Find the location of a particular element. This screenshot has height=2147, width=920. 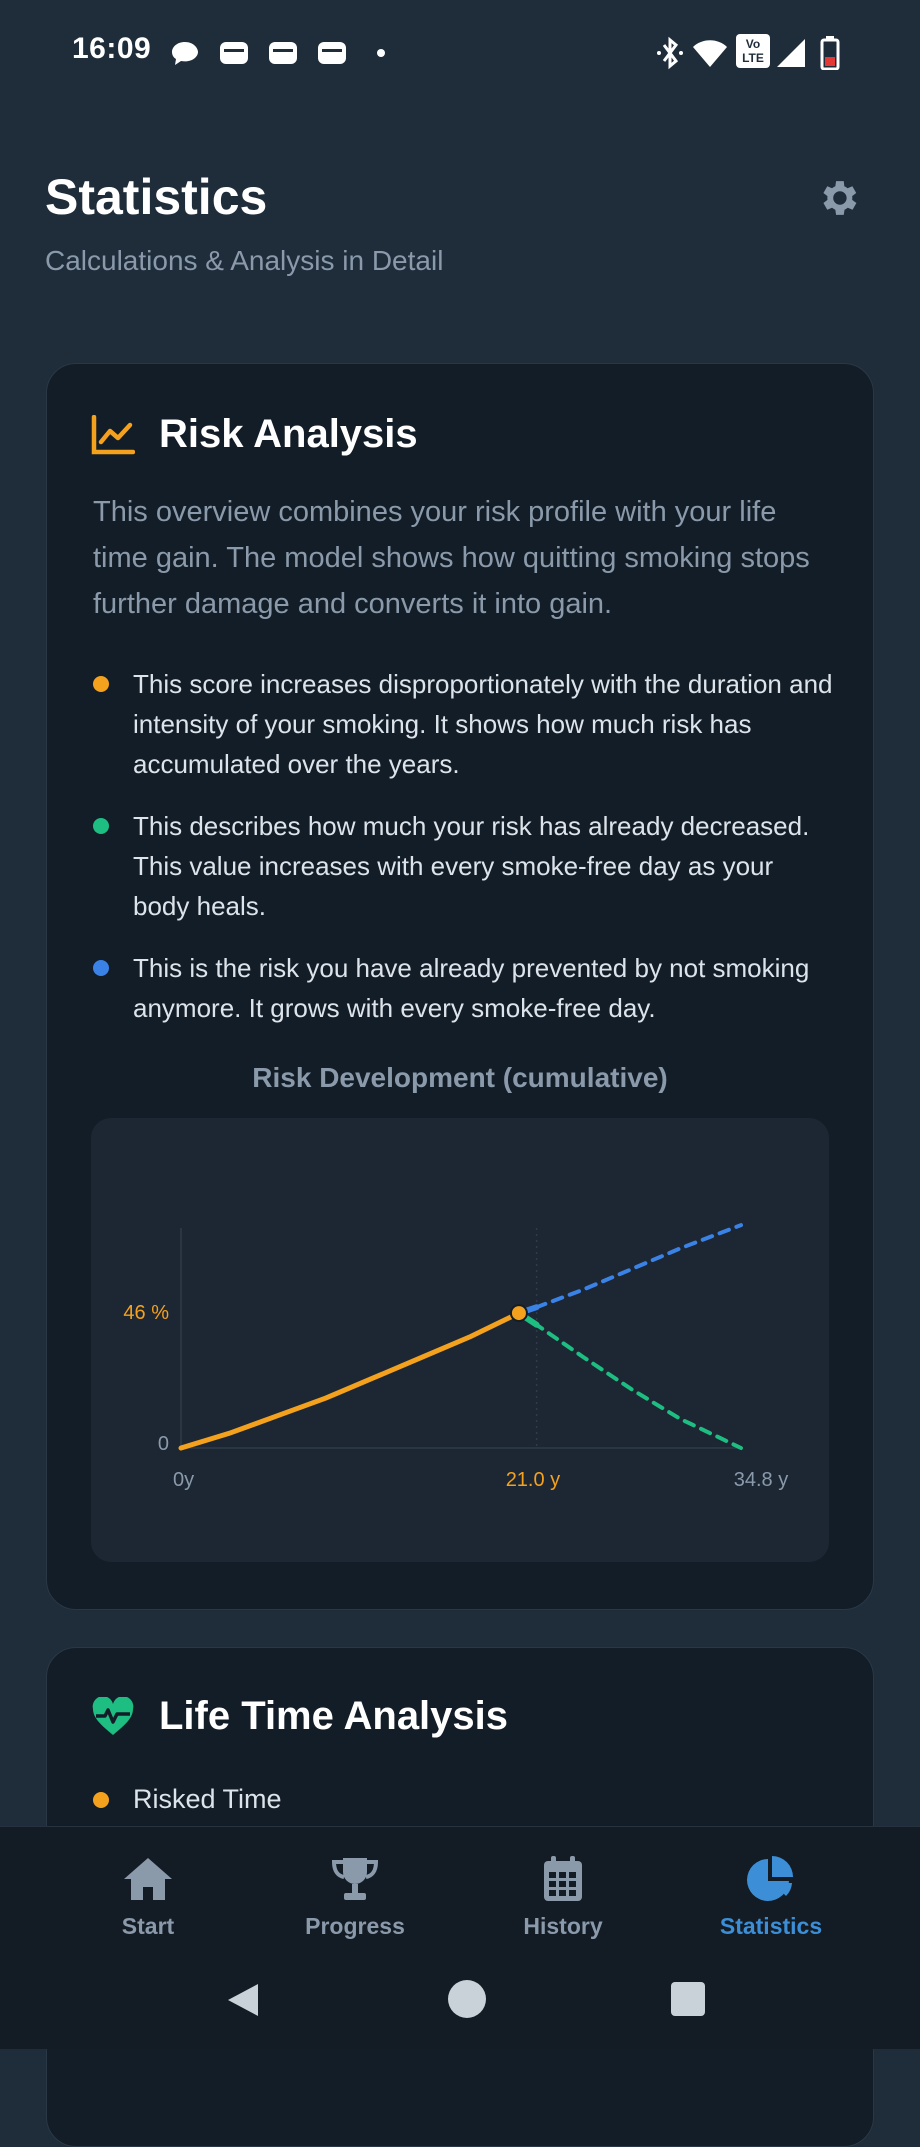

chart-title: Risk Development (cumulative) is located at coordinates (460, 1077).